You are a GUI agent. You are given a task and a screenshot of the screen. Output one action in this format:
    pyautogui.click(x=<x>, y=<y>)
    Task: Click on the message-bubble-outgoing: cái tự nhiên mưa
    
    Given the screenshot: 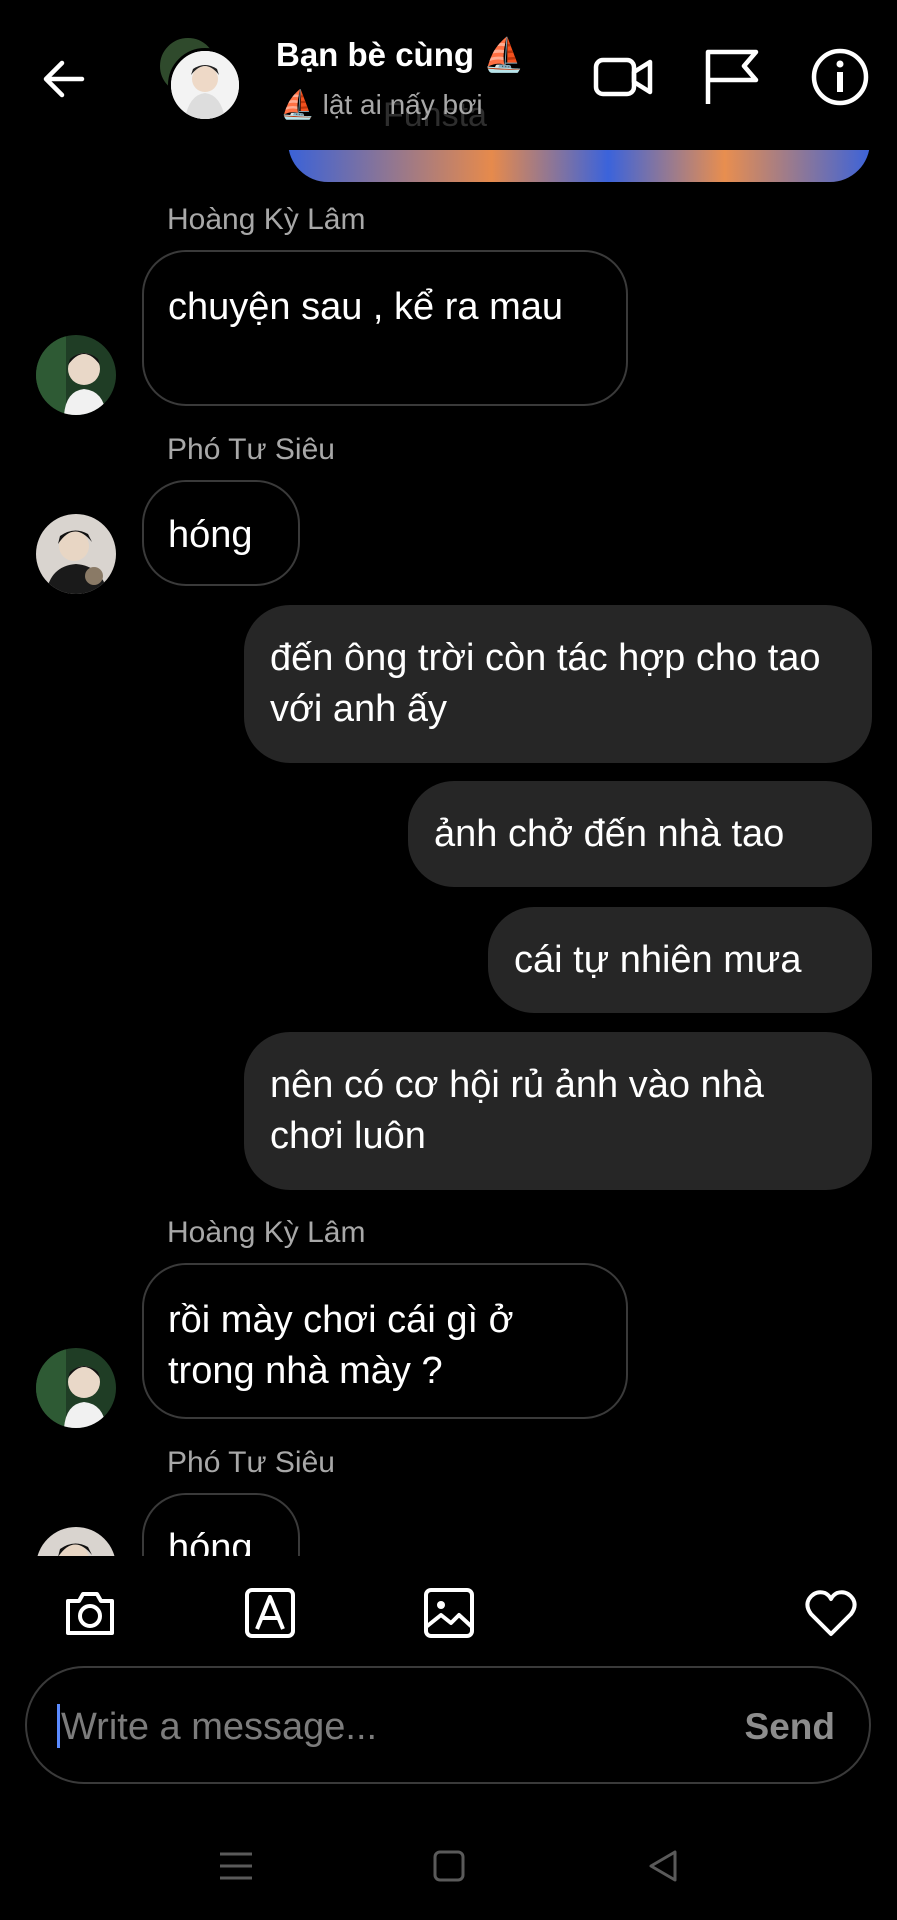 What is the action you would take?
    pyautogui.click(x=680, y=960)
    